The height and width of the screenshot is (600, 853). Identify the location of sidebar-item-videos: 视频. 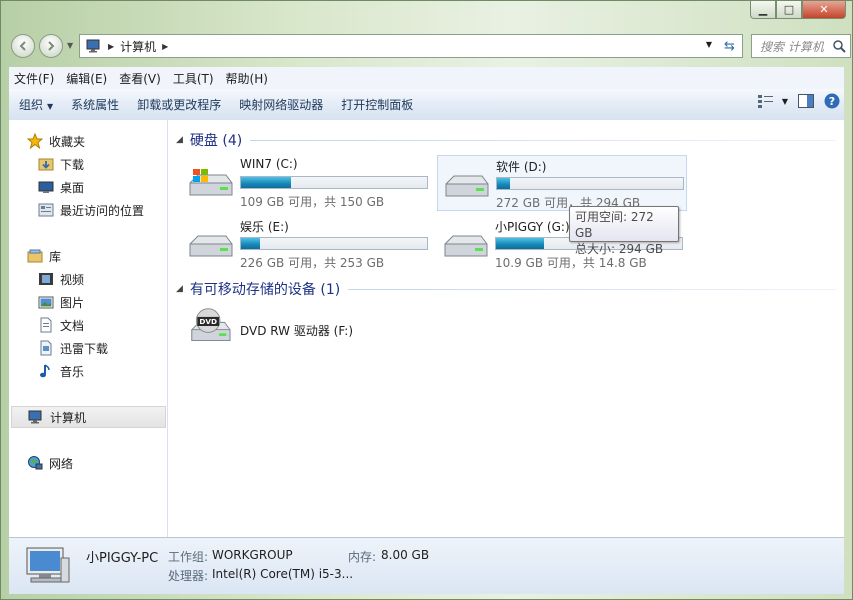
(98, 279).